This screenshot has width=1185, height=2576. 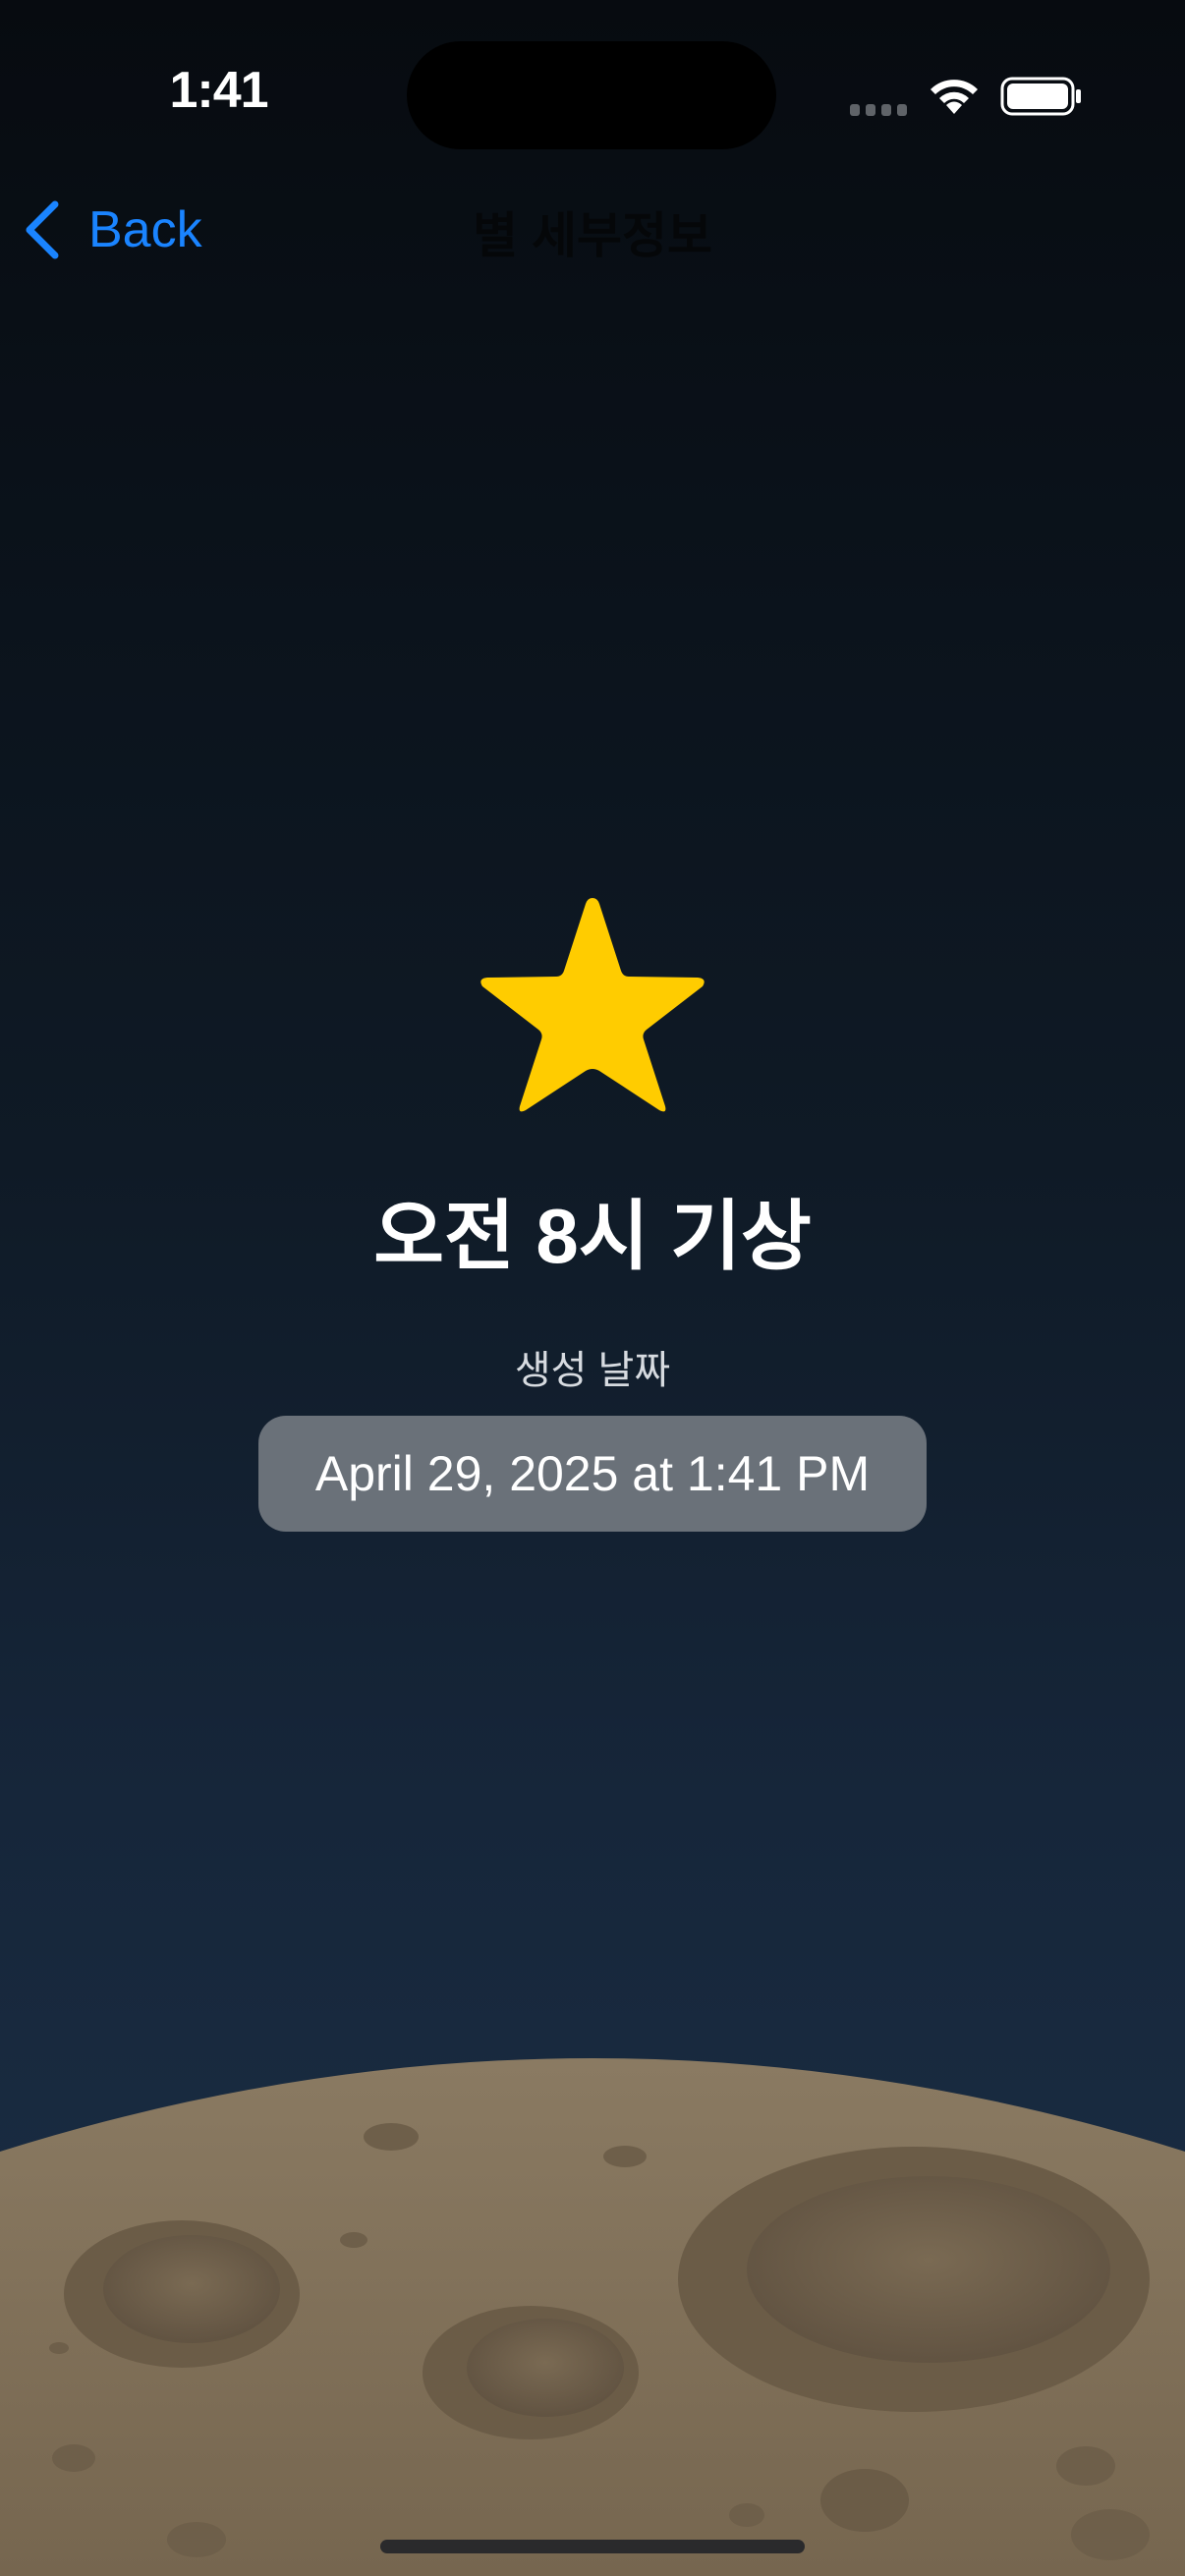 What do you see at coordinates (219, 90) in the screenshot?
I see `status-time: 1:41` at bounding box center [219, 90].